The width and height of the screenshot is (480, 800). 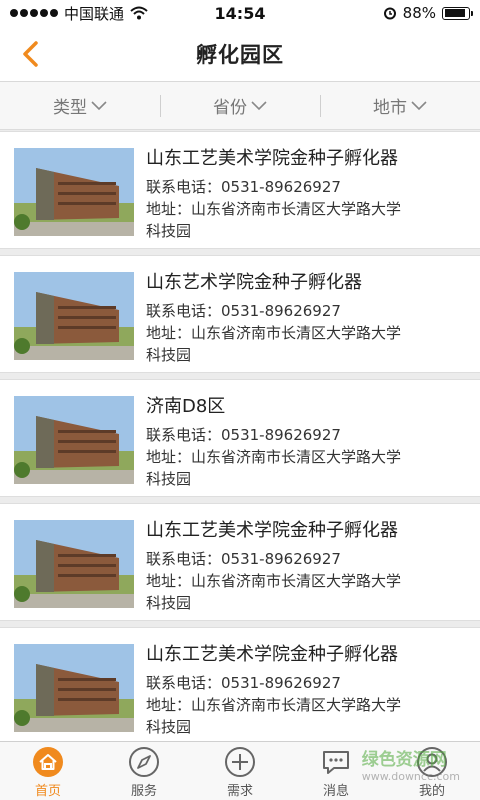 I want to click on wifi-icon, so click(x=139, y=13).